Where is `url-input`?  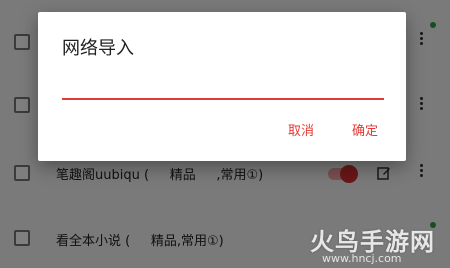 url-input is located at coordinates (223, 86).